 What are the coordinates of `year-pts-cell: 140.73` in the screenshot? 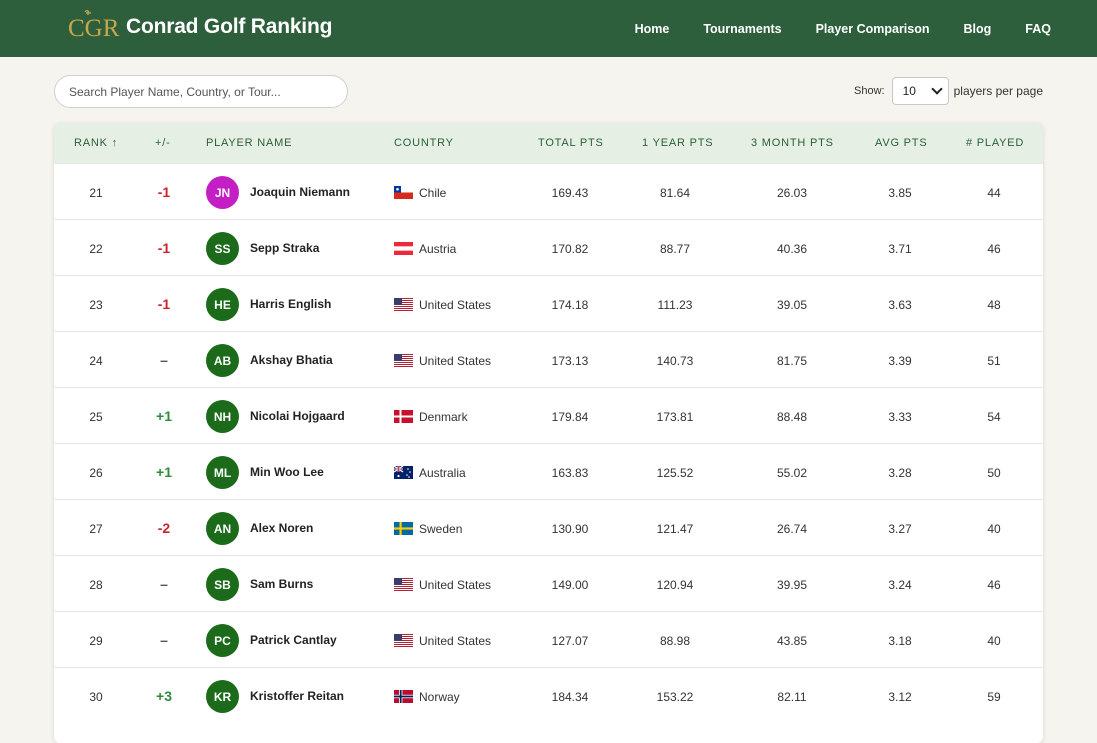 It's located at (675, 361).